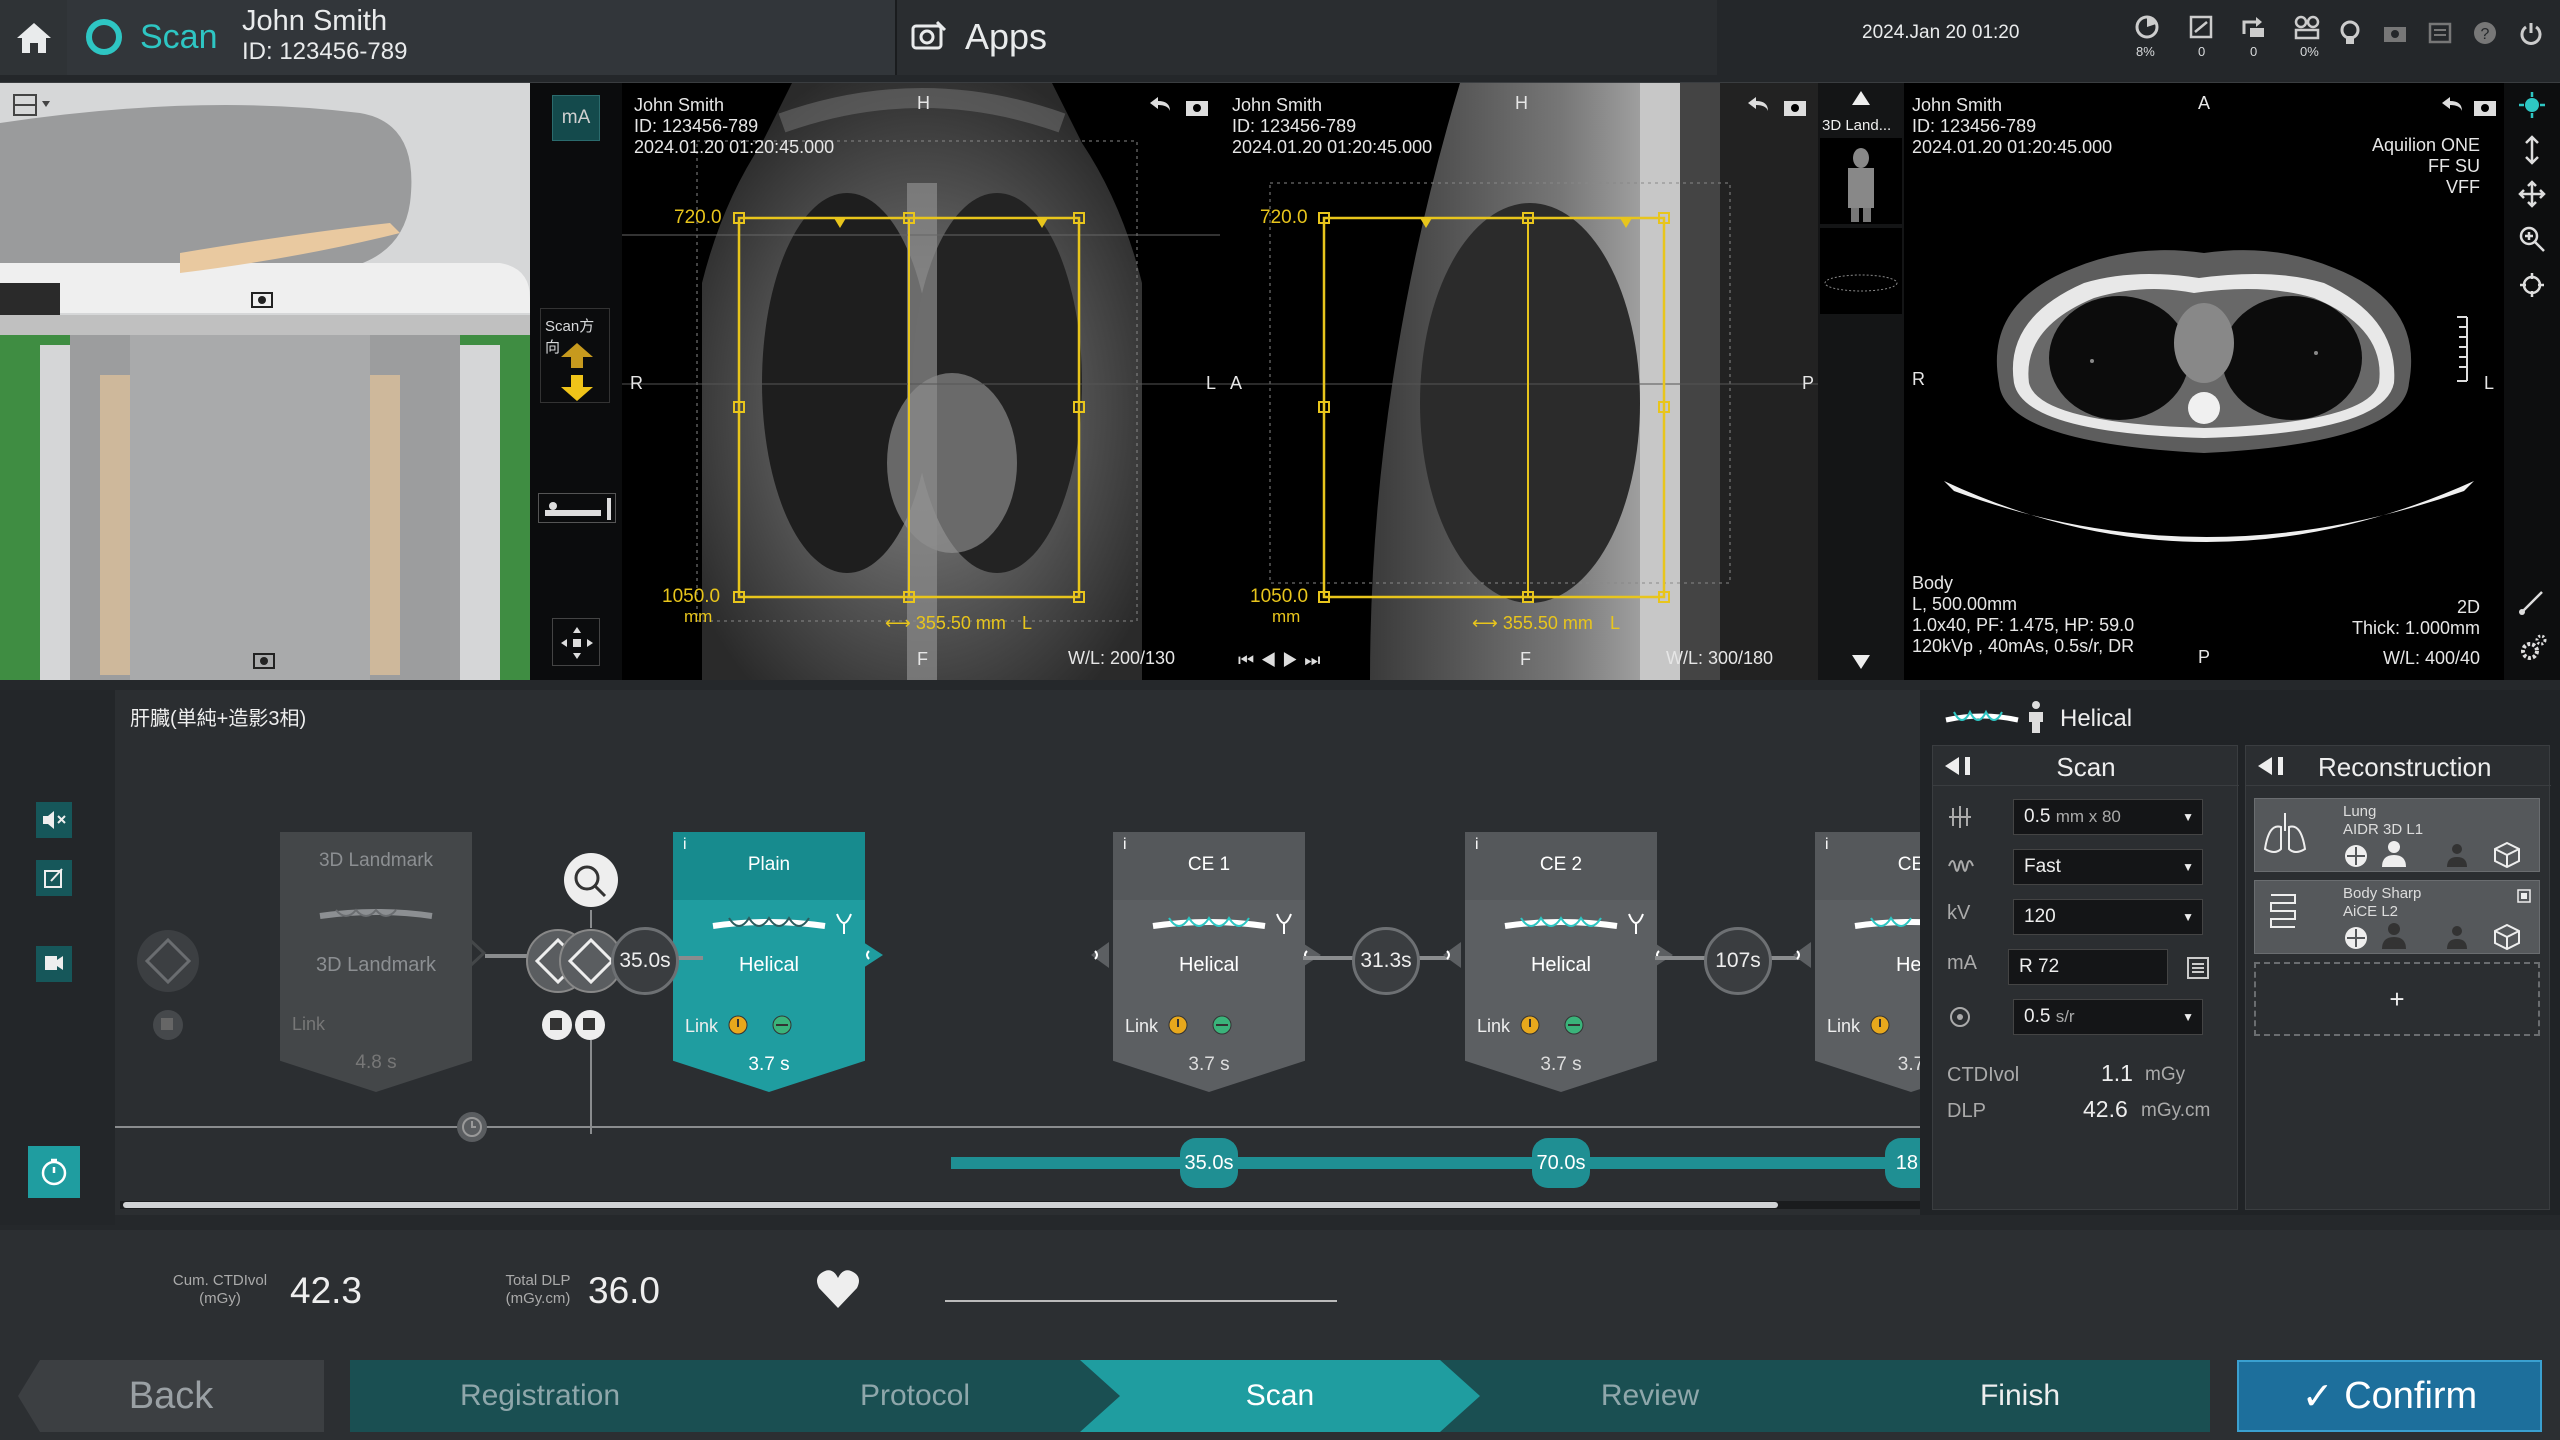 This screenshot has width=2560, height=1440. What do you see at coordinates (577, 355) in the screenshot?
I see `arrow-up-icon` at bounding box center [577, 355].